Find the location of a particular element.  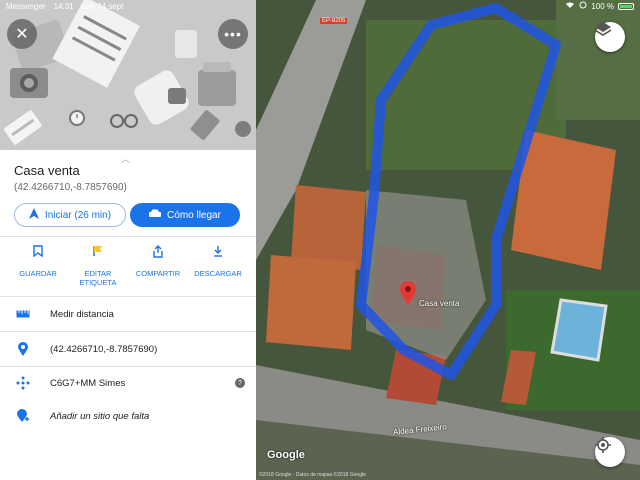

status-bar: Messenger 14:31 Lun 24 sept 100 % is located at coordinates (320, 6).